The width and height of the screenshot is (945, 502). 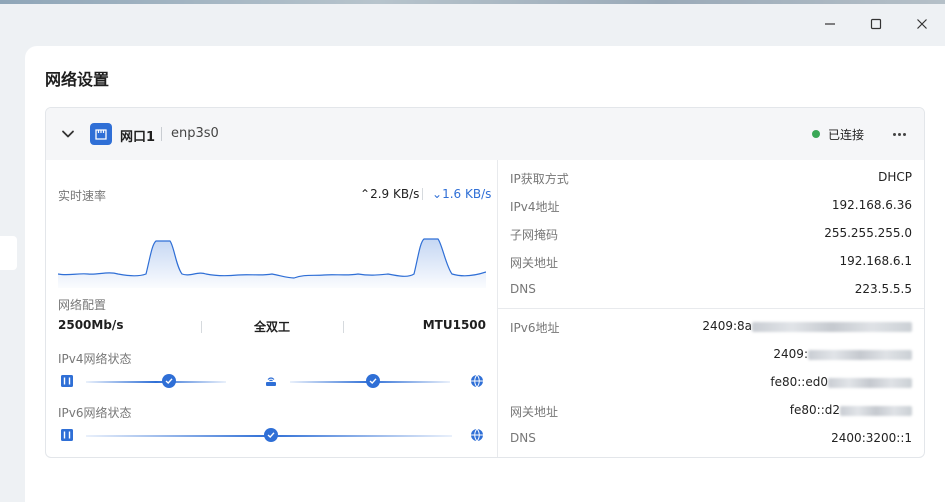 What do you see at coordinates (535, 328) in the screenshot?
I see `ipv6-address-label: IPv6地址` at bounding box center [535, 328].